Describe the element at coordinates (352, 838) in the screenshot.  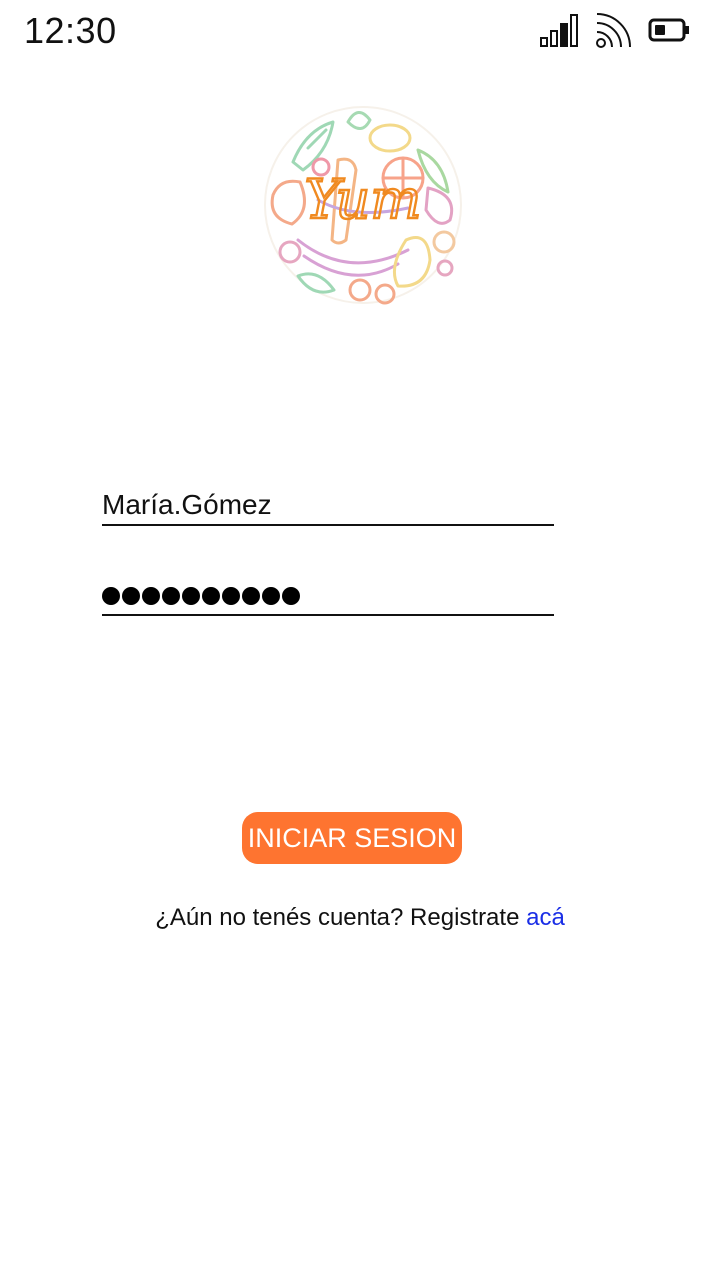
I see `login-button: INICIAR SESION` at that location.